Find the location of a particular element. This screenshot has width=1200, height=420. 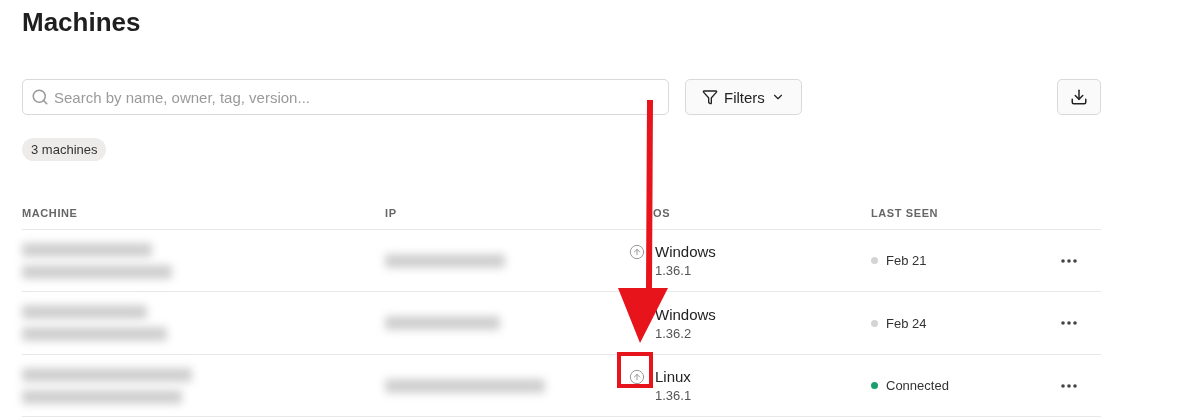

column-header: IP is located at coordinates (391, 213).